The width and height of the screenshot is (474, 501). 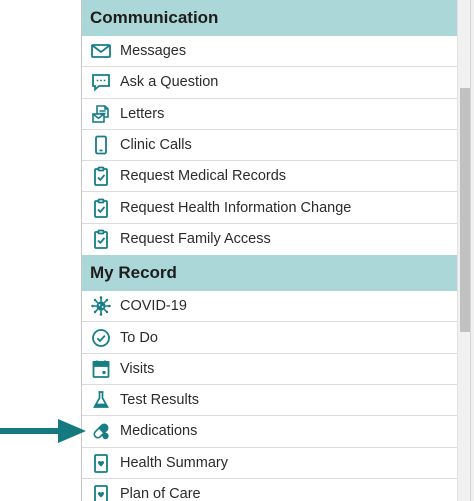 I want to click on menu-item-label: Request Health Information Change, so click(x=236, y=207).